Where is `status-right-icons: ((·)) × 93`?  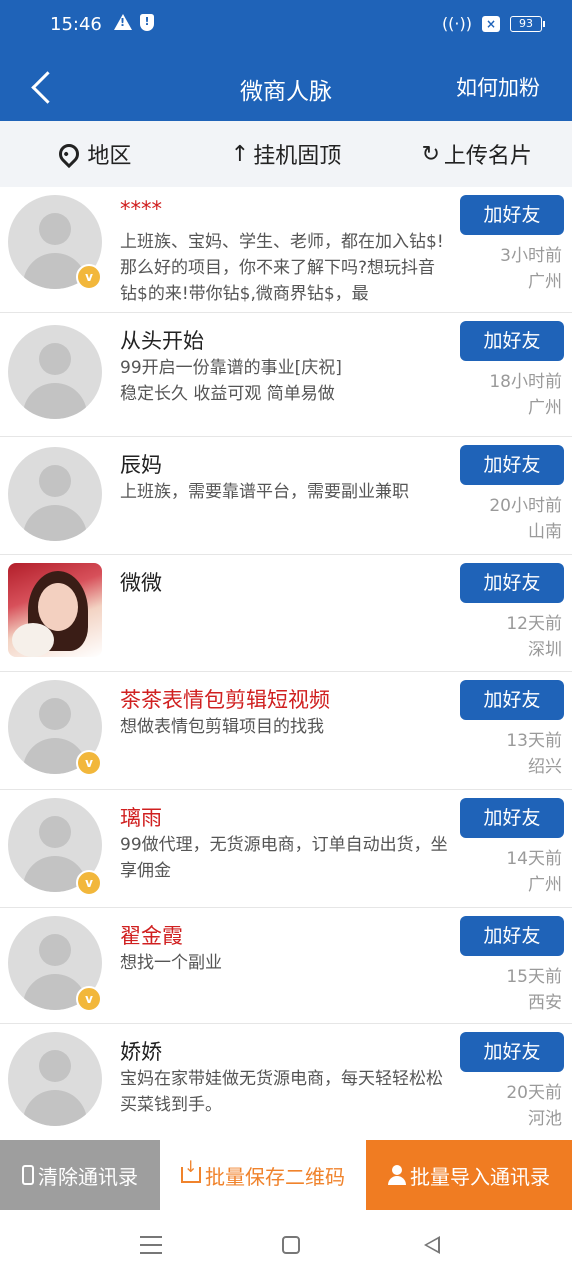
status-right-icons: ((·)) × 93 is located at coordinates (493, 23).